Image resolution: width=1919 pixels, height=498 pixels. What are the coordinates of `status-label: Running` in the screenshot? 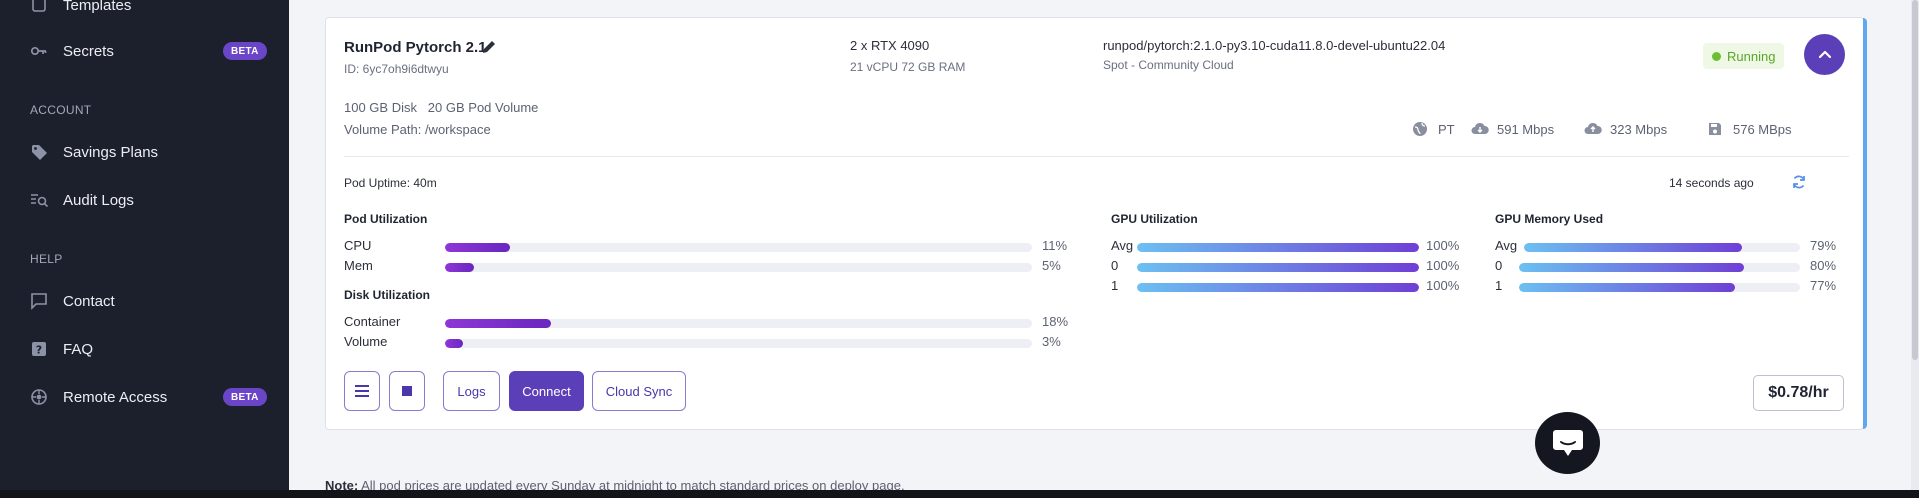 It's located at (1751, 56).